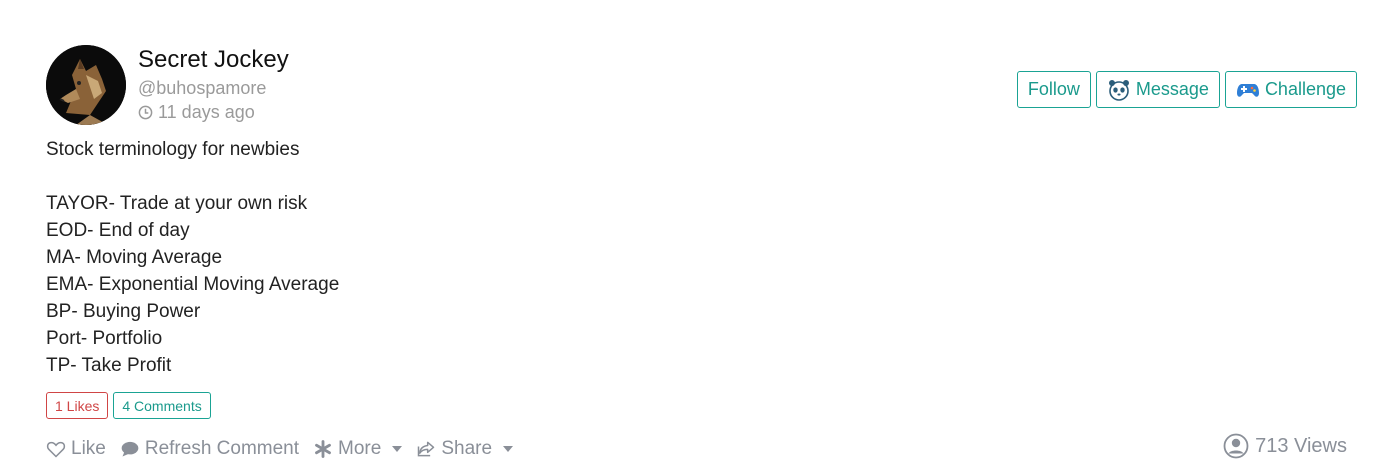  I want to click on like-label: Like, so click(88, 448).